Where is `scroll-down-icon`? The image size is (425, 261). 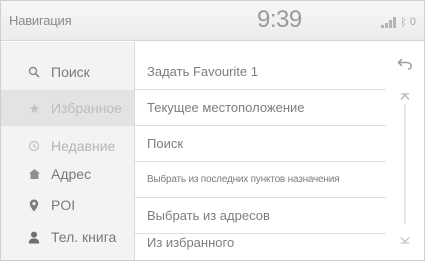
scroll-down-icon is located at coordinates (405, 240).